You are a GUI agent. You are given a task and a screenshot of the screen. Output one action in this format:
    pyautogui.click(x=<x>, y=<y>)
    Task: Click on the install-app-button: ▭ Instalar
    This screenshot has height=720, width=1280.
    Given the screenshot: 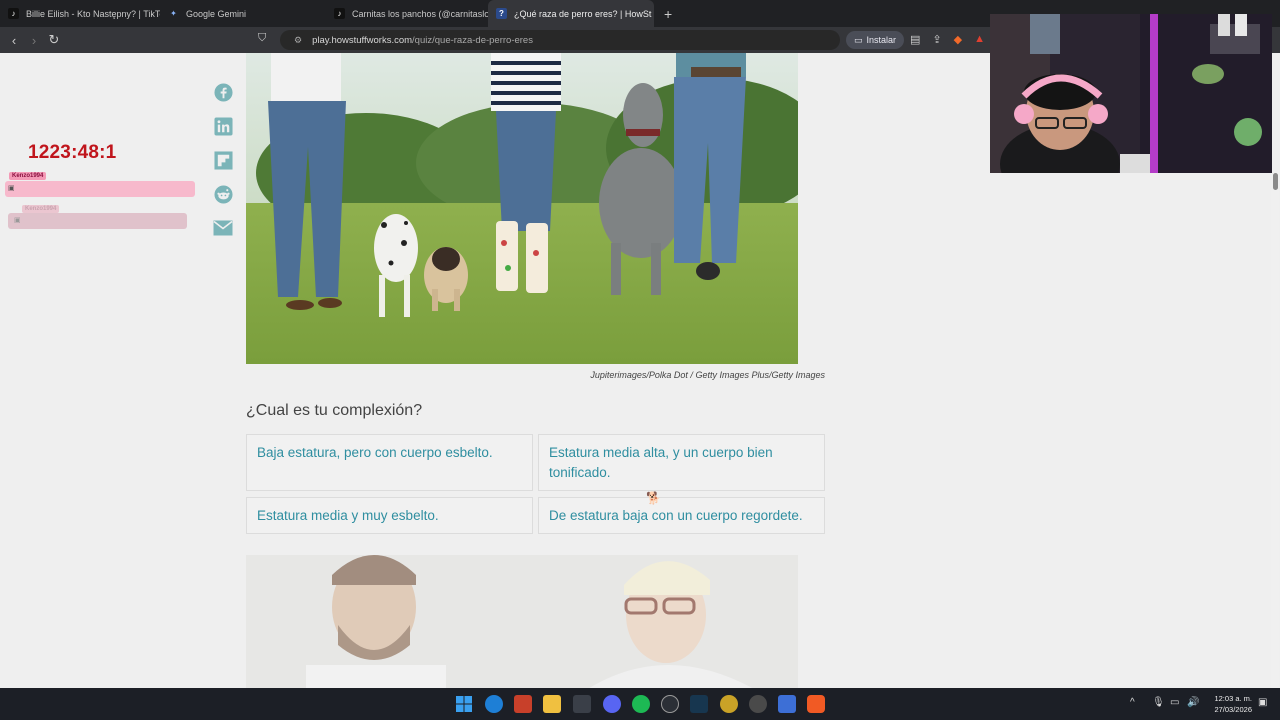 What is the action you would take?
    pyautogui.click(x=875, y=40)
    